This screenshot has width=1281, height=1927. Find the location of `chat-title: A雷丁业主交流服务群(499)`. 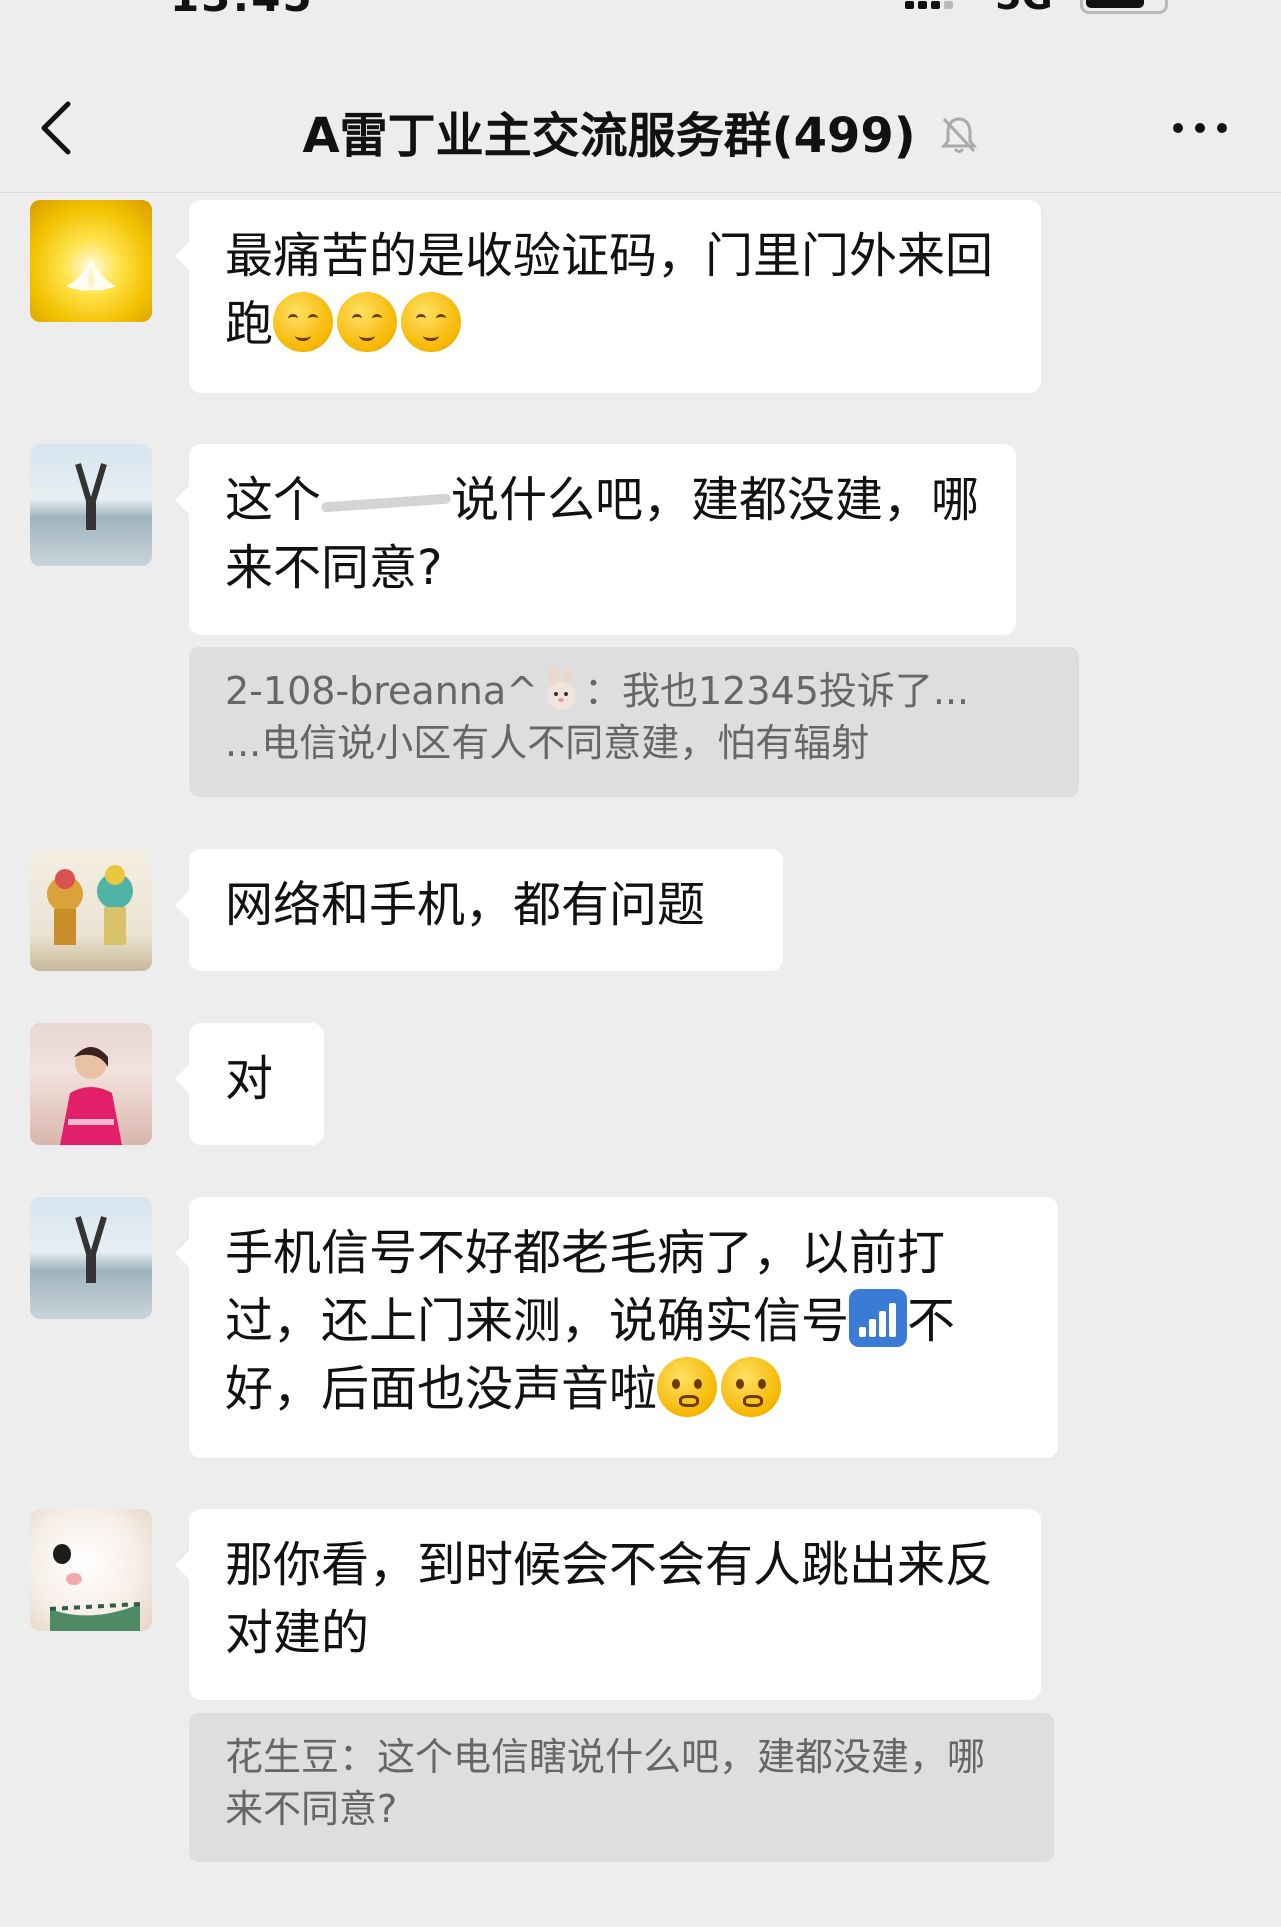

chat-title: A雷丁业主交流服务群(499) is located at coordinates (609, 136).